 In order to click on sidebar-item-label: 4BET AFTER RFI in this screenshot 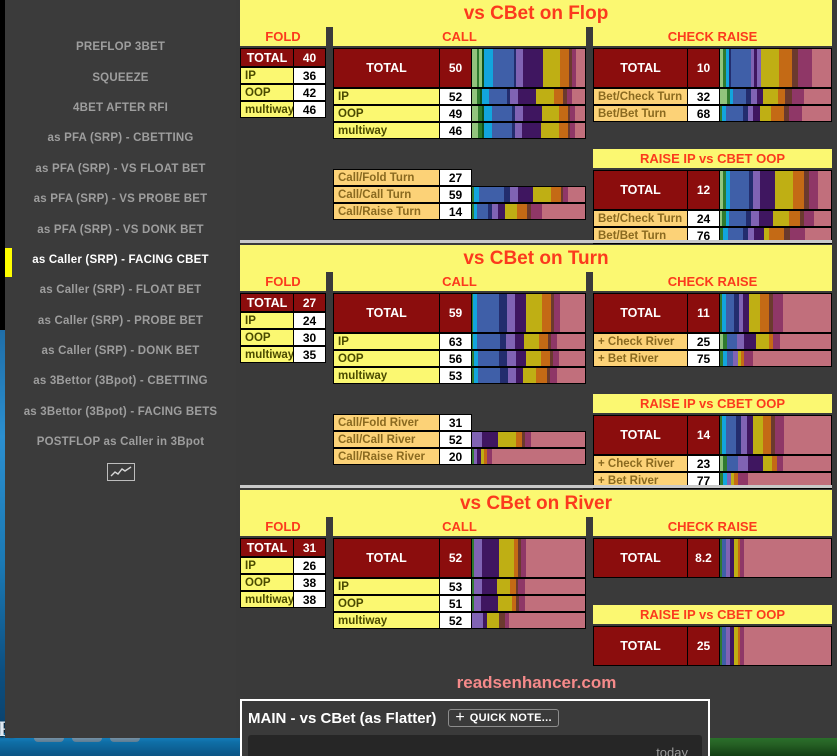, I will do `click(120, 107)`.